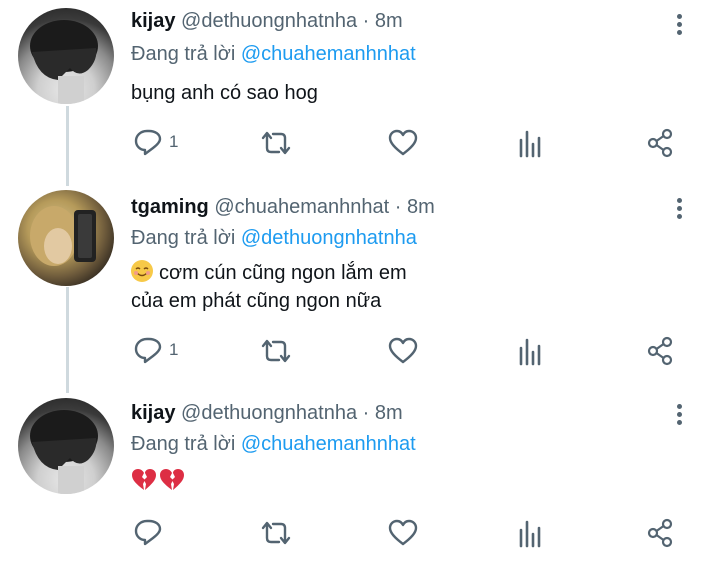 The width and height of the screenshot is (720, 562). I want to click on display-name: tgaming, so click(170, 207).